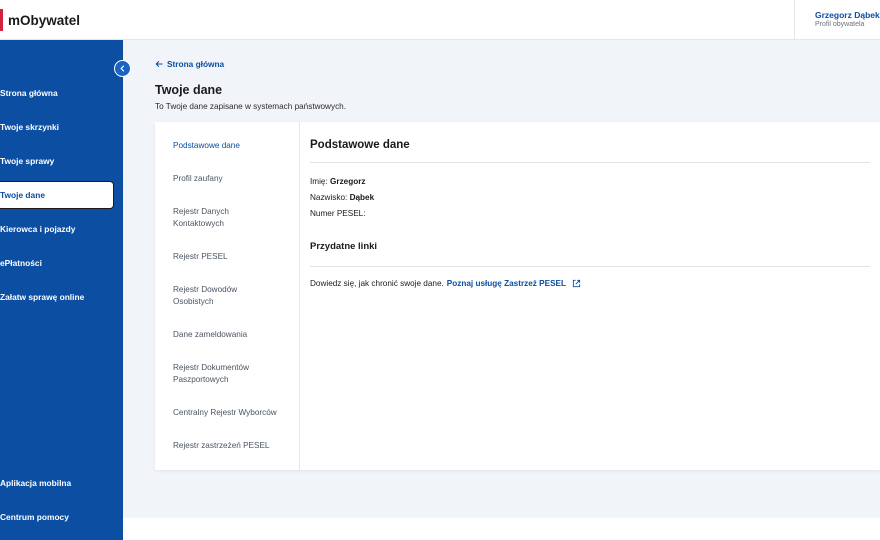 The width and height of the screenshot is (880, 540). What do you see at coordinates (233, 335) in the screenshot?
I see `tab-dane-zameldowania: Dane zameldowania` at bounding box center [233, 335].